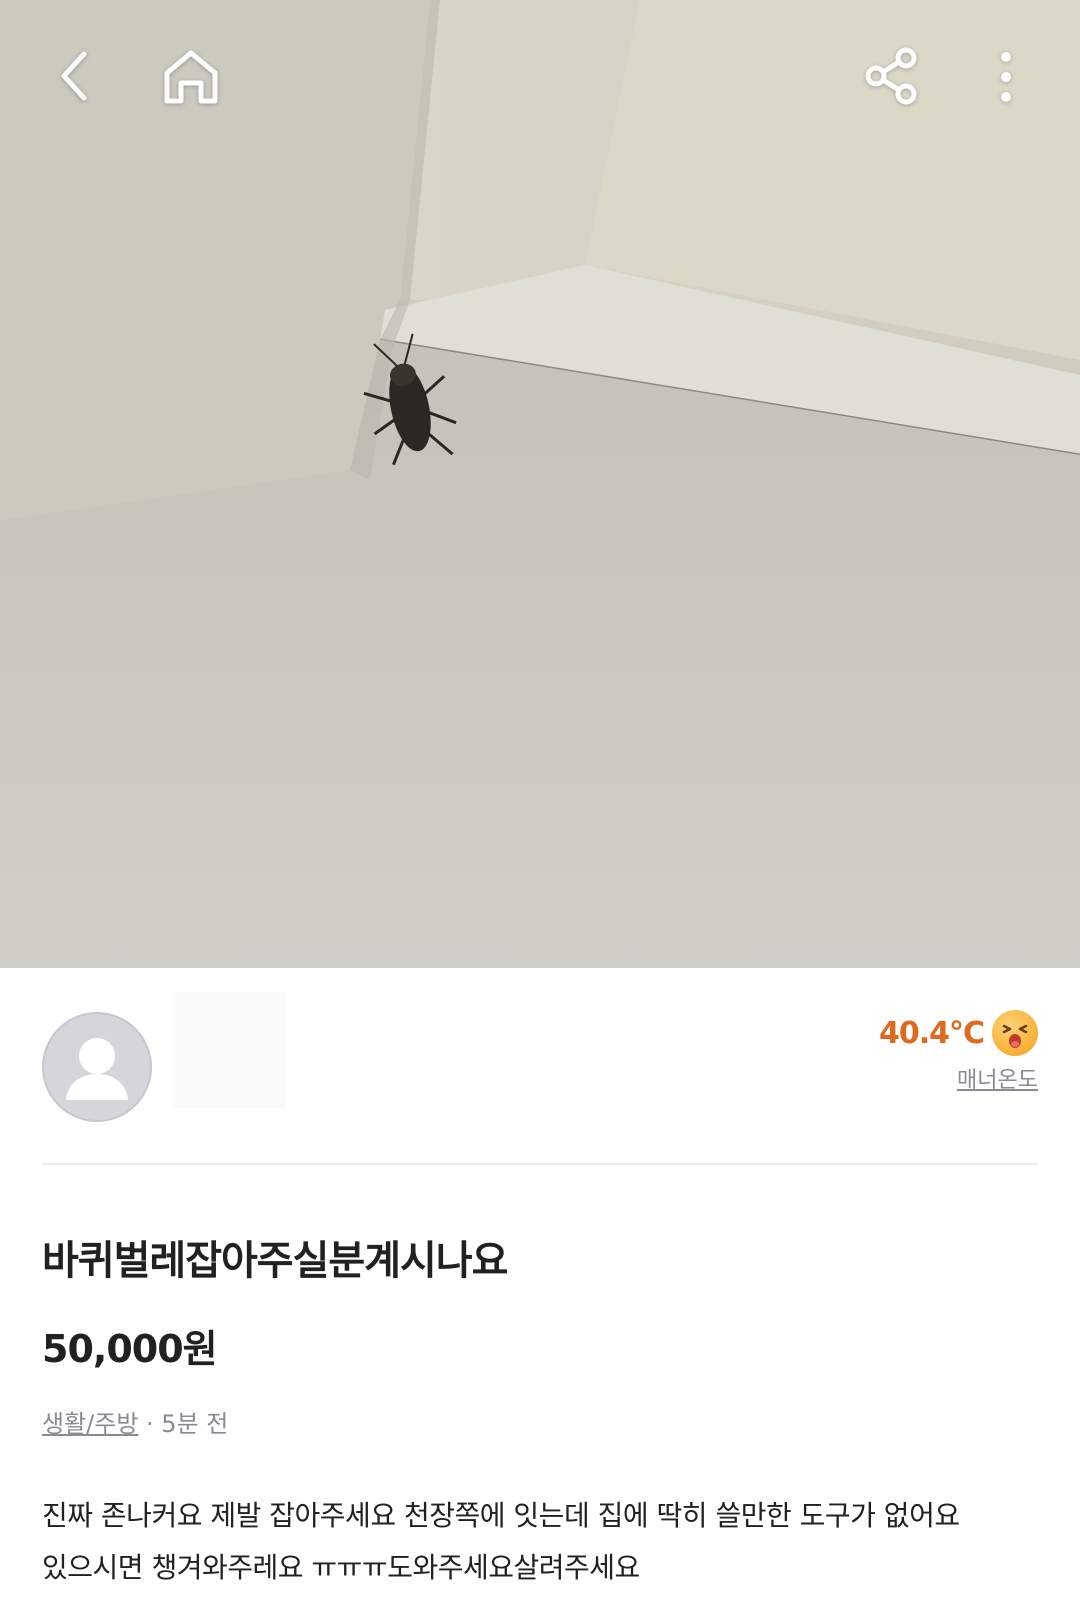 This screenshot has height=1612, width=1080. I want to click on time-ago: 5분 전, so click(195, 1424).